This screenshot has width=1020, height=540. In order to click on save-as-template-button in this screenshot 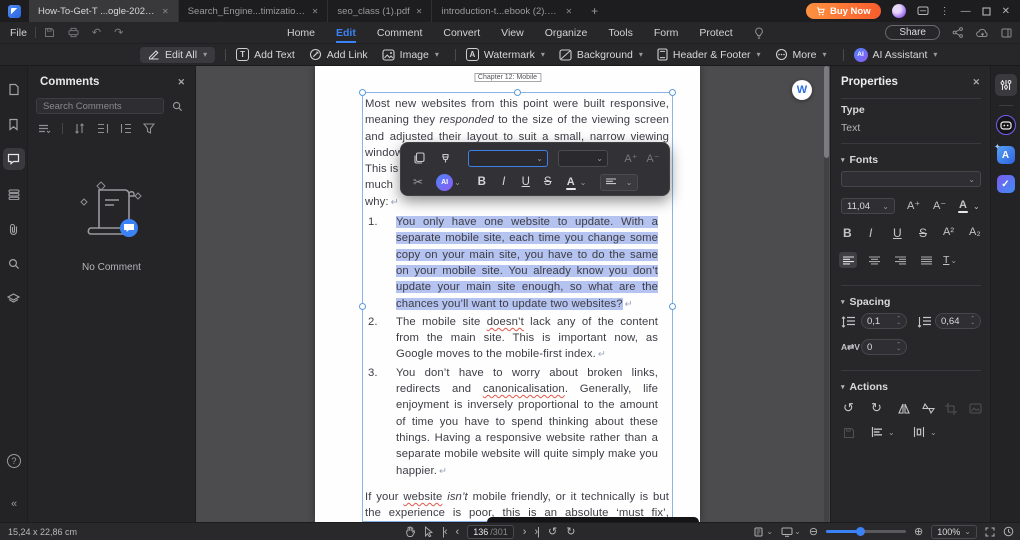, I will do `click(849, 433)`.